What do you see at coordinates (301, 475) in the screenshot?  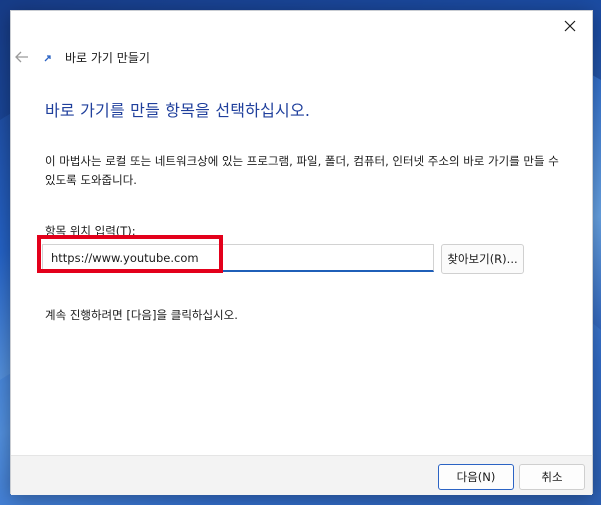 I see `wizard-footer: 다음(N) 취소` at bounding box center [301, 475].